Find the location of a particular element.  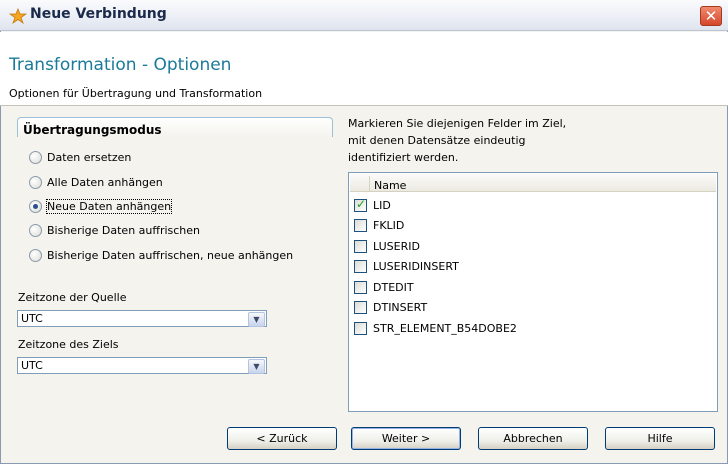

field-name: LUSERID is located at coordinates (396, 246).